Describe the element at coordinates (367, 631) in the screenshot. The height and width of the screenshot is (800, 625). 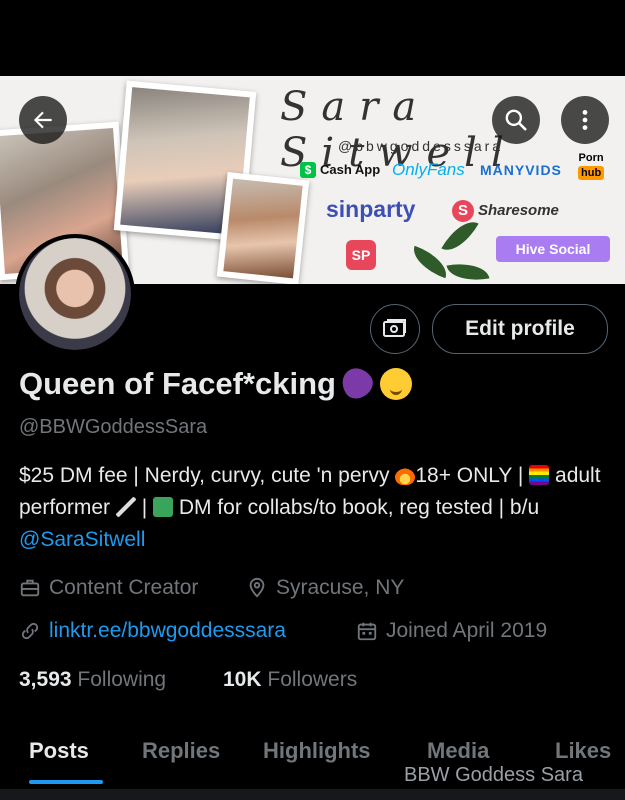
I see `calendar-icon` at that location.